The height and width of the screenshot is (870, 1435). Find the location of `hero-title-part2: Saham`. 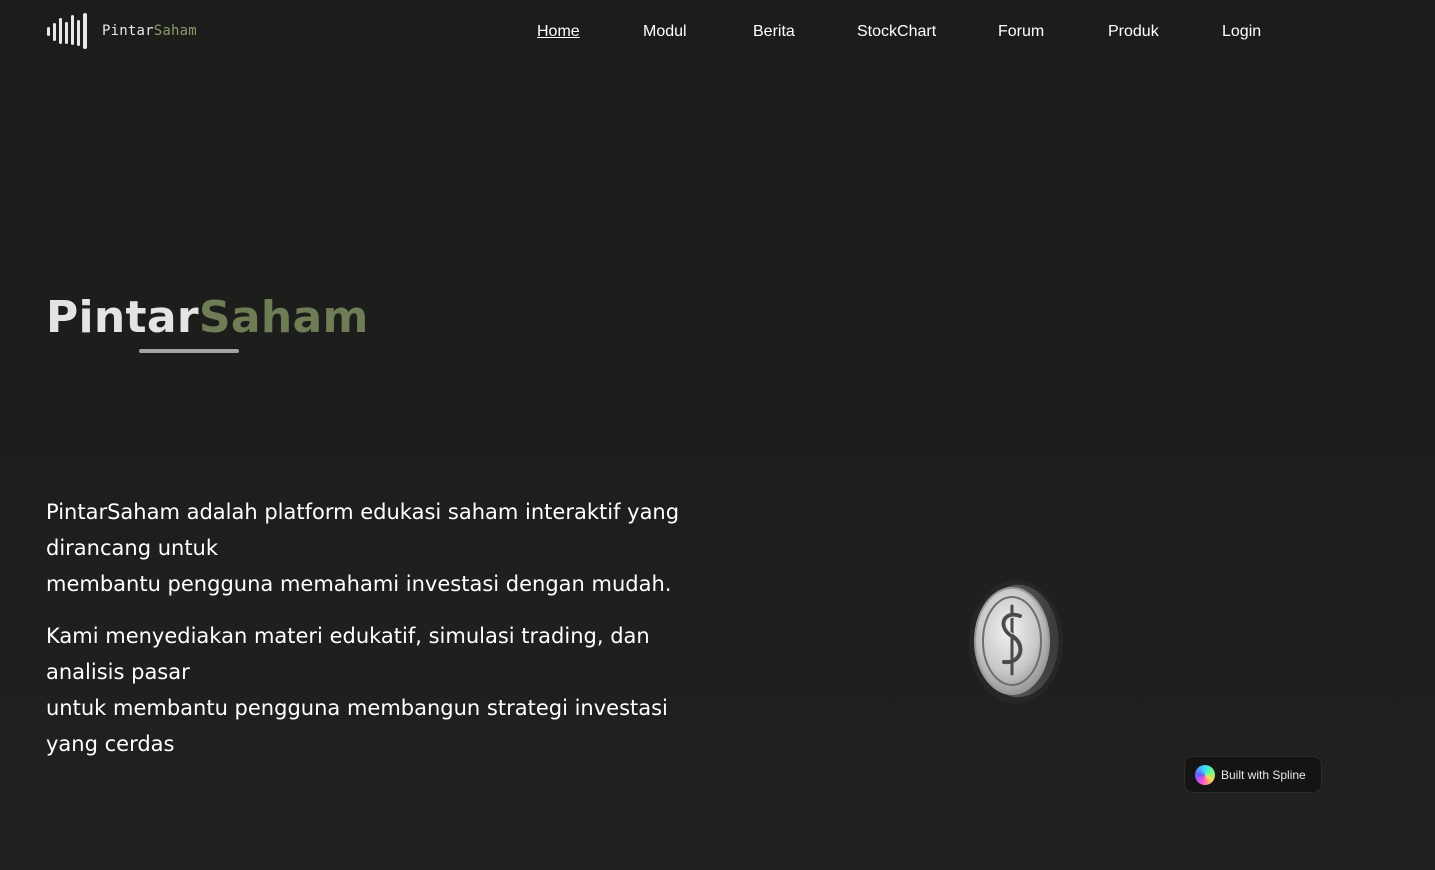

hero-title-part2: Saham is located at coordinates (283, 317).